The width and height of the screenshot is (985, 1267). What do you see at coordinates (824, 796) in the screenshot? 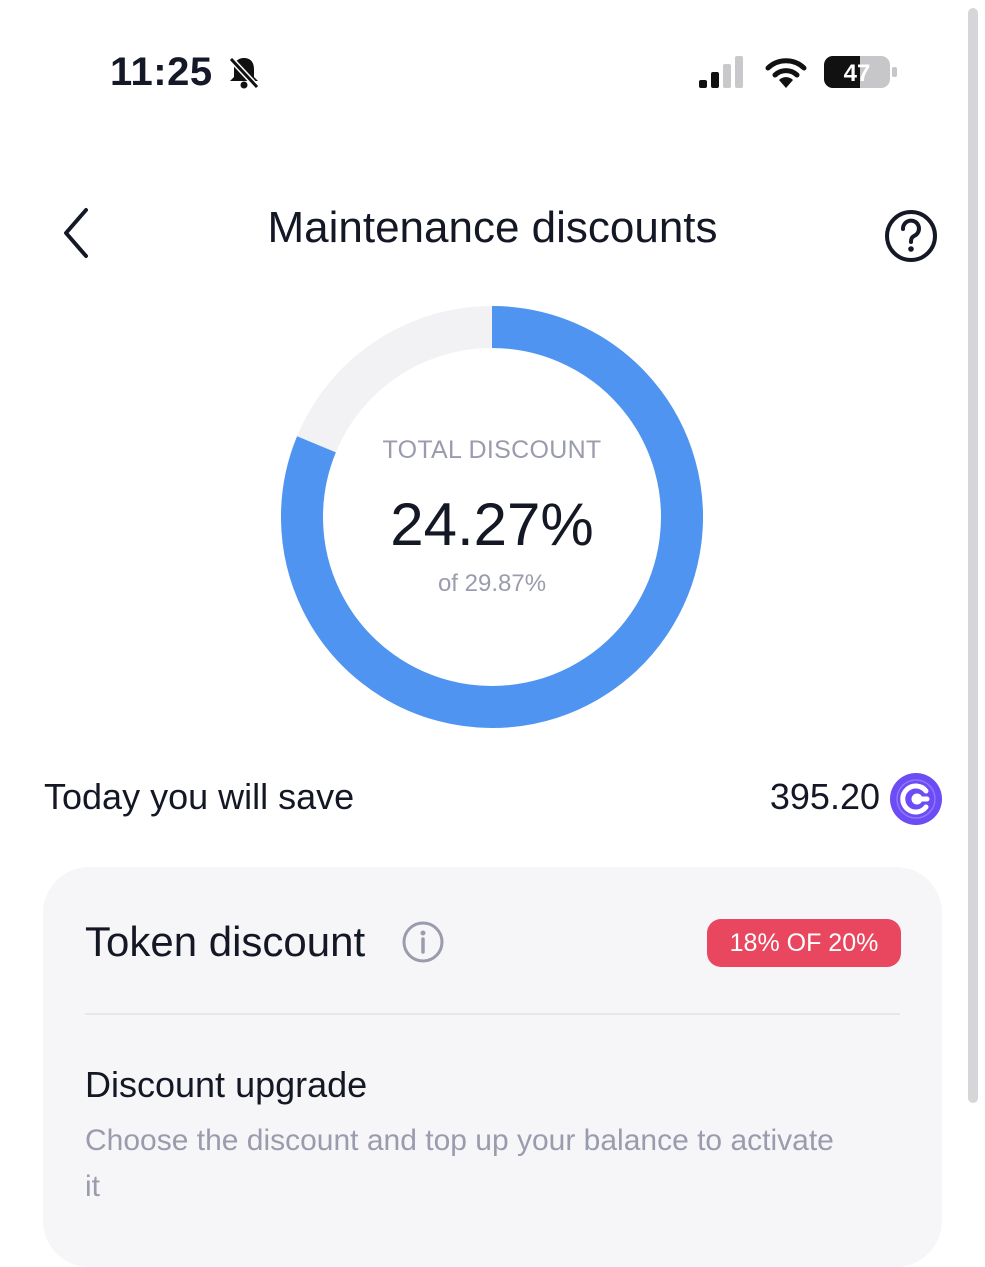
I see `savings-amount: 395.20` at bounding box center [824, 796].